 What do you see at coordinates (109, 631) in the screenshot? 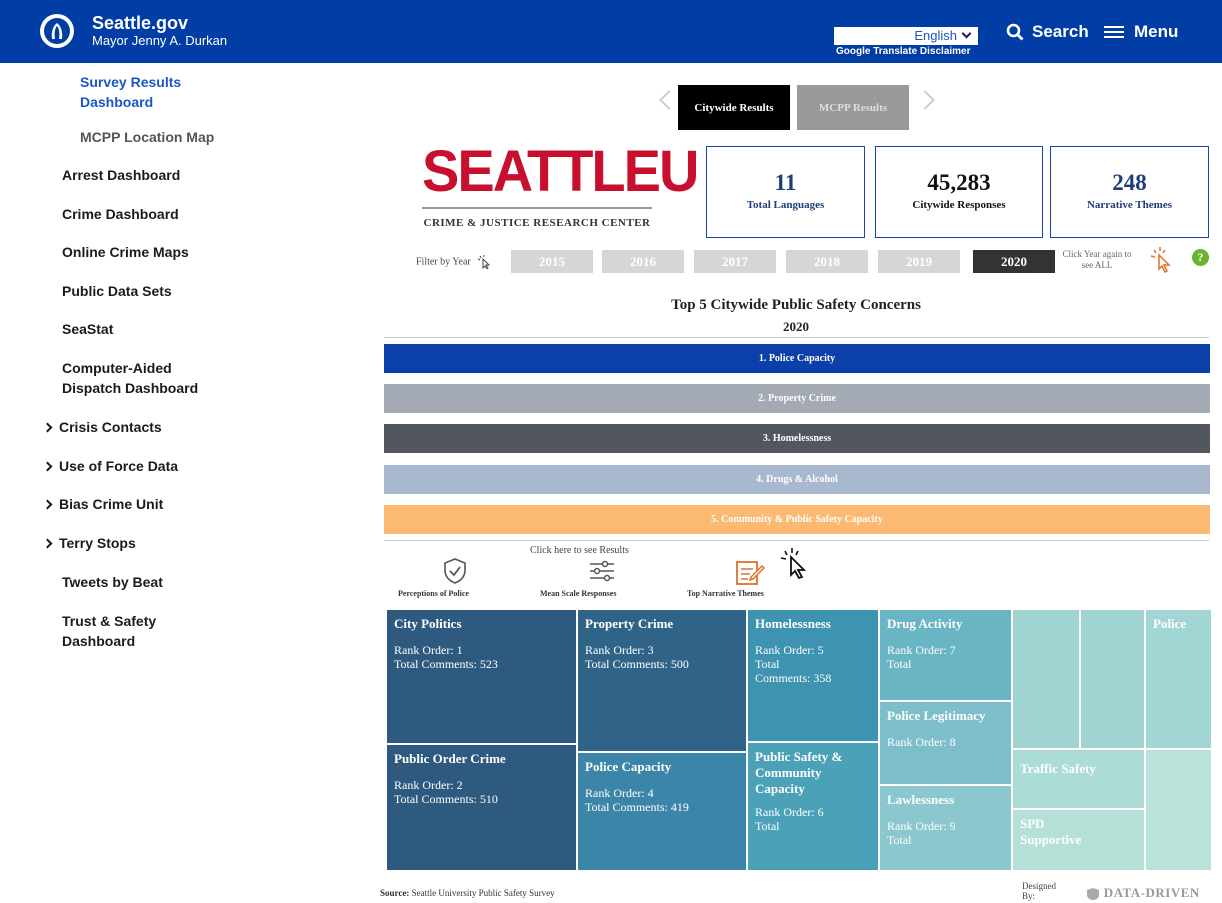
I see `sidebar-item-trust-safety: Trust & Safety Dashboard` at bounding box center [109, 631].